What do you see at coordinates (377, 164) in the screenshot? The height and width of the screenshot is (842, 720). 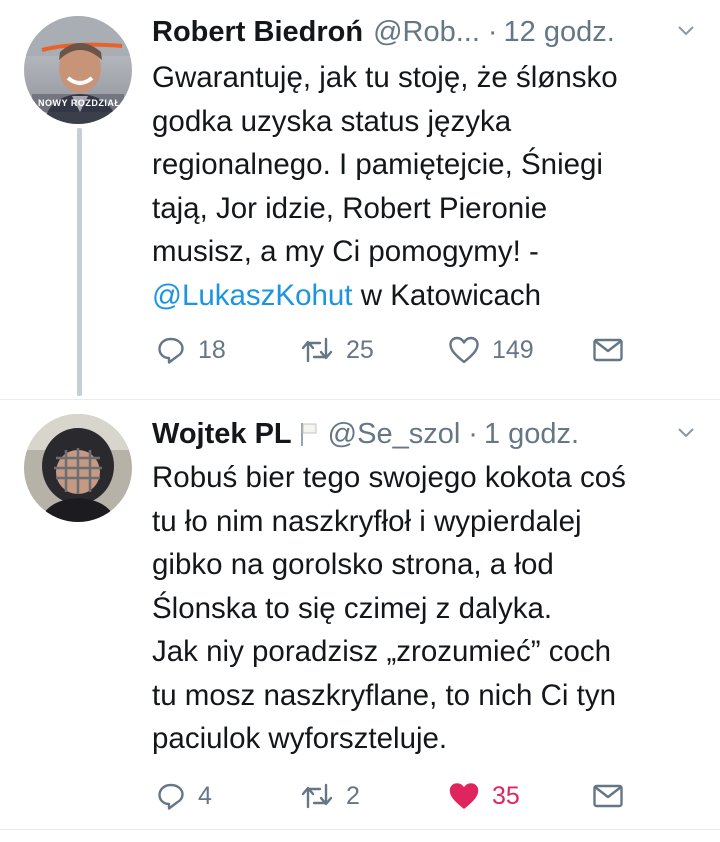 I see `tweet-text-line: regionalnego. I pamiętejcie, Śniegi` at bounding box center [377, 164].